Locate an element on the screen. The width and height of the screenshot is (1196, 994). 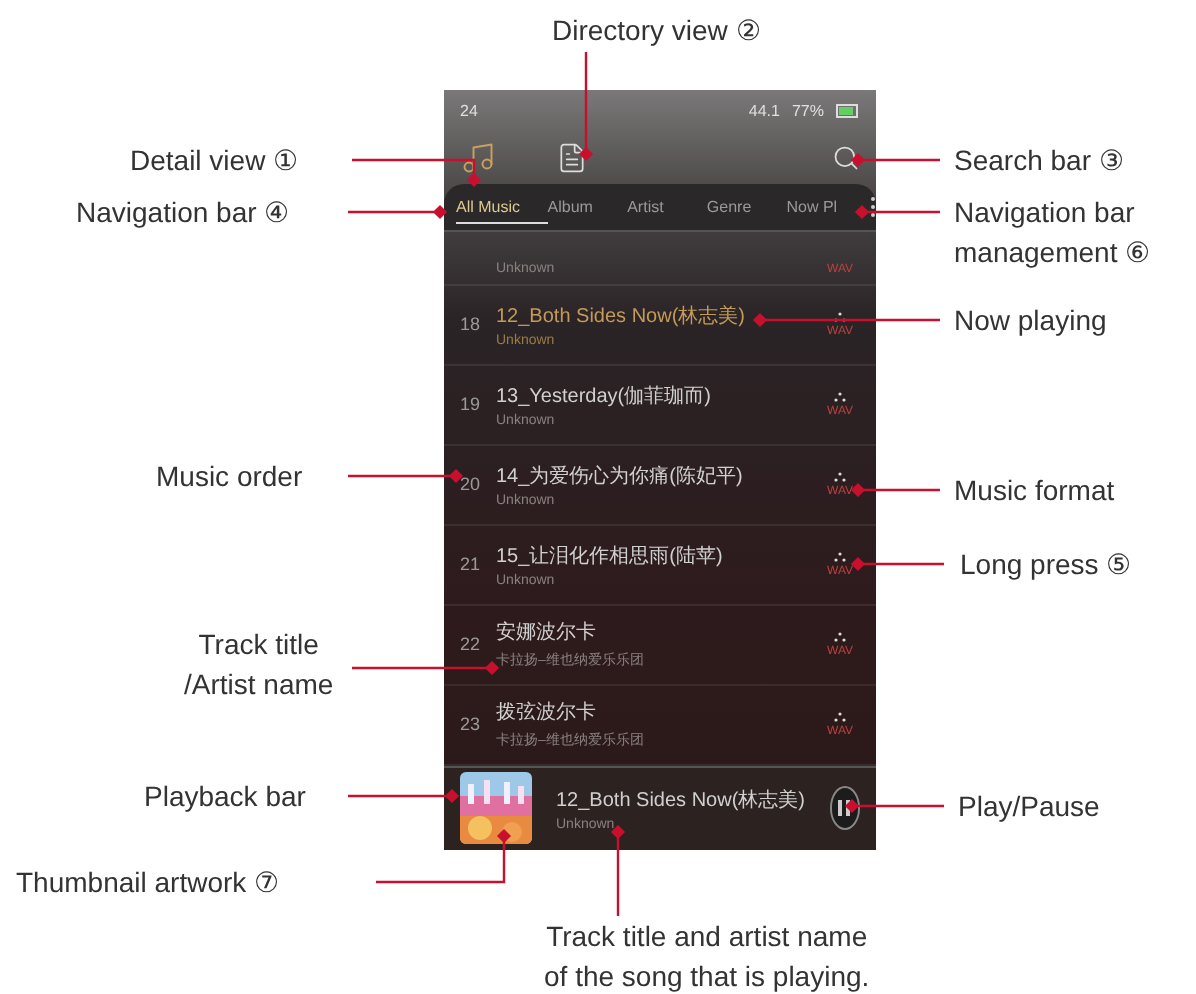
callout-label: Music order is located at coordinates (229, 477).